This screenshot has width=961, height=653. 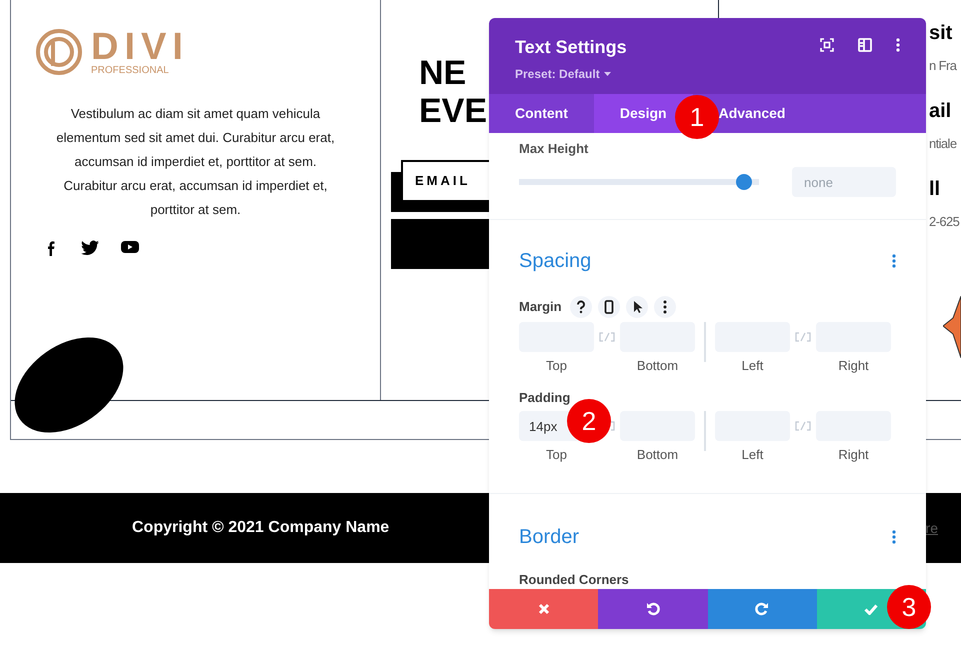 What do you see at coordinates (553, 148) in the screenshot?
I see `field-label: Max Height` at bounding box center [553, 148].